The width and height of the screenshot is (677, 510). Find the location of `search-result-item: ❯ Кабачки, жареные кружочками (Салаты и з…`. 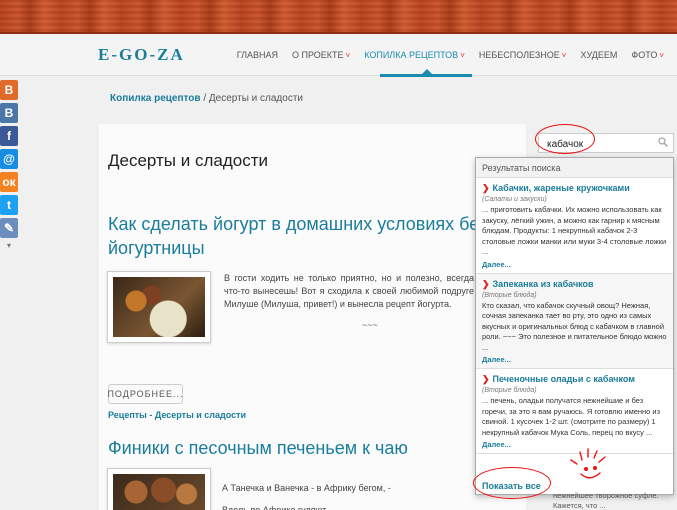

search-result-item: ❯ Кабачки, жареные кружочками (Салаты и з… is located at coordinates (574, 226).